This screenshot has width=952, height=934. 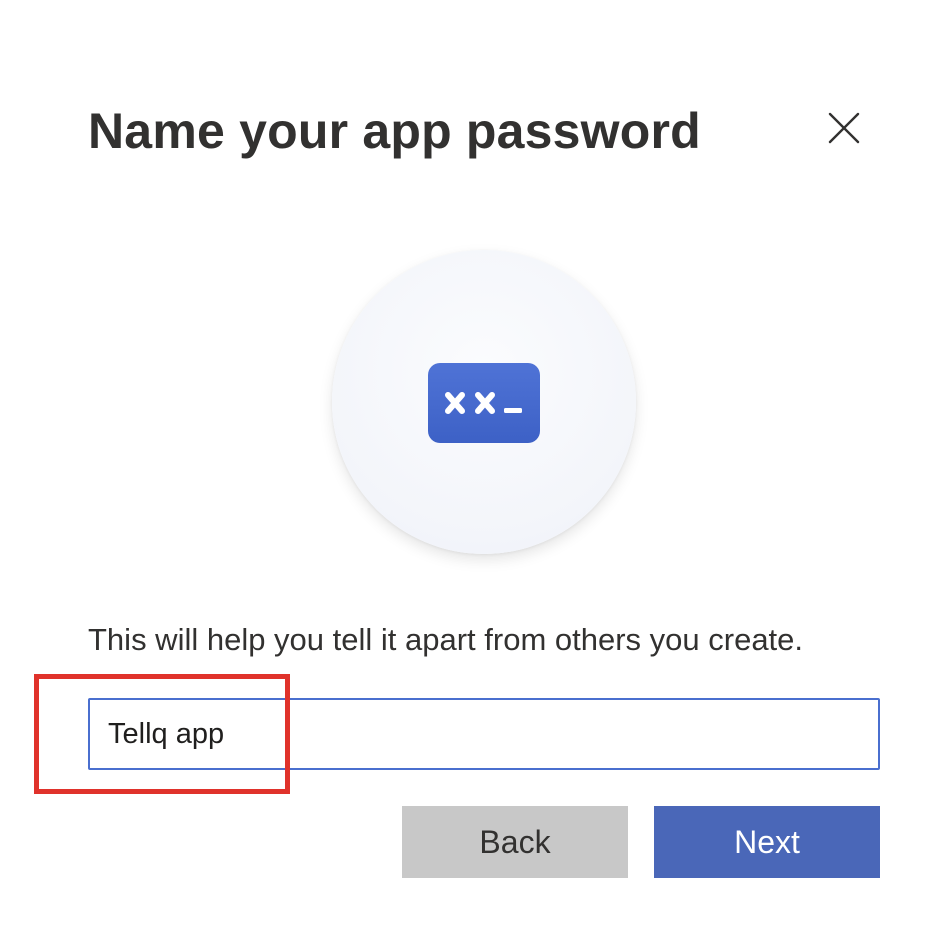 What do you see at coordinates (515, 842) in the screenshot?
I see `back-button: Back` at bounding box center [515, 842].